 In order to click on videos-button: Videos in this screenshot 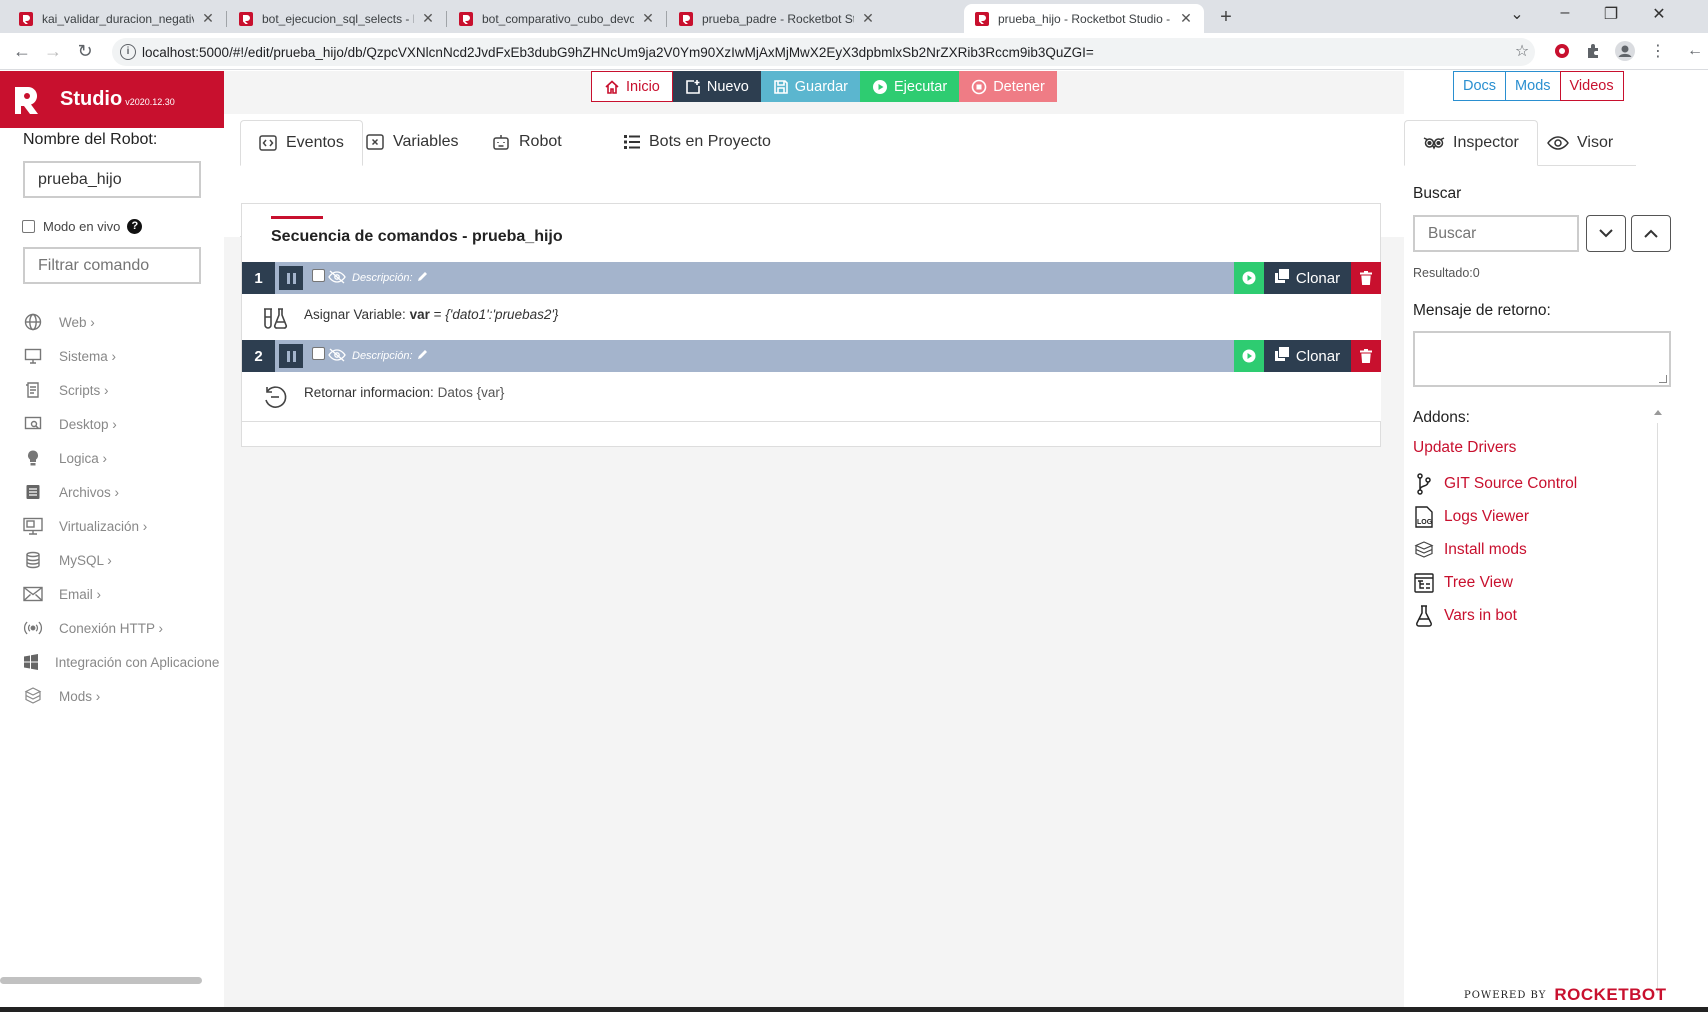, I will do `click(1591, 86)`.